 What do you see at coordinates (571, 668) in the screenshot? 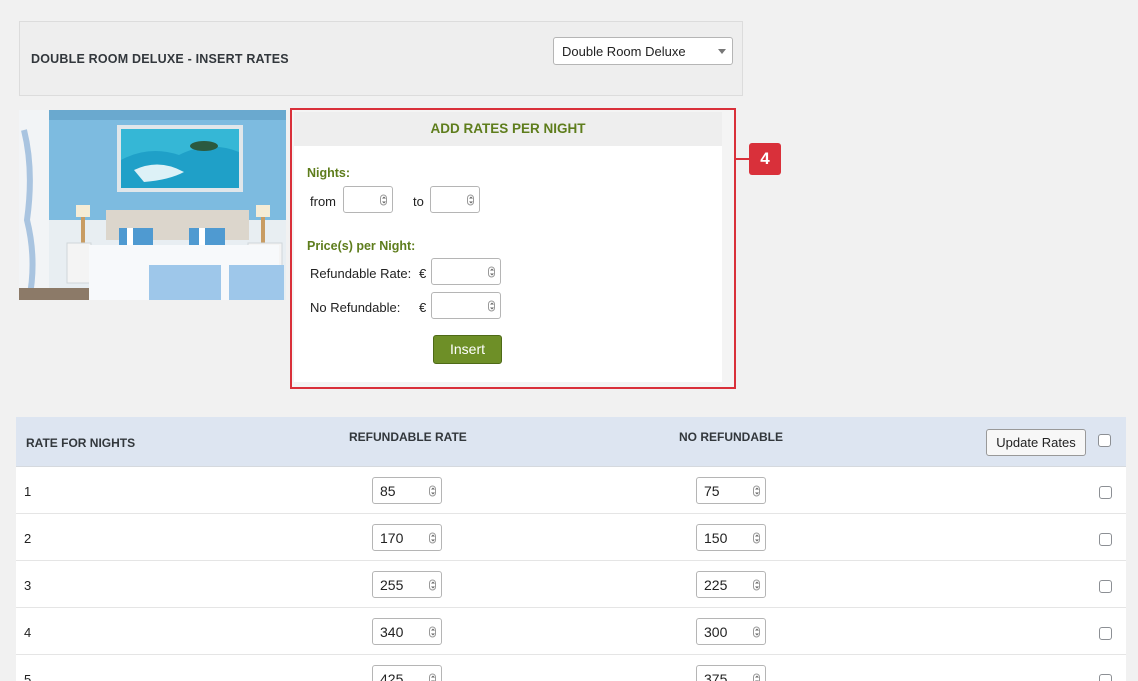
I see `table-row: 5 425 375` at bounding box center [571, 668].